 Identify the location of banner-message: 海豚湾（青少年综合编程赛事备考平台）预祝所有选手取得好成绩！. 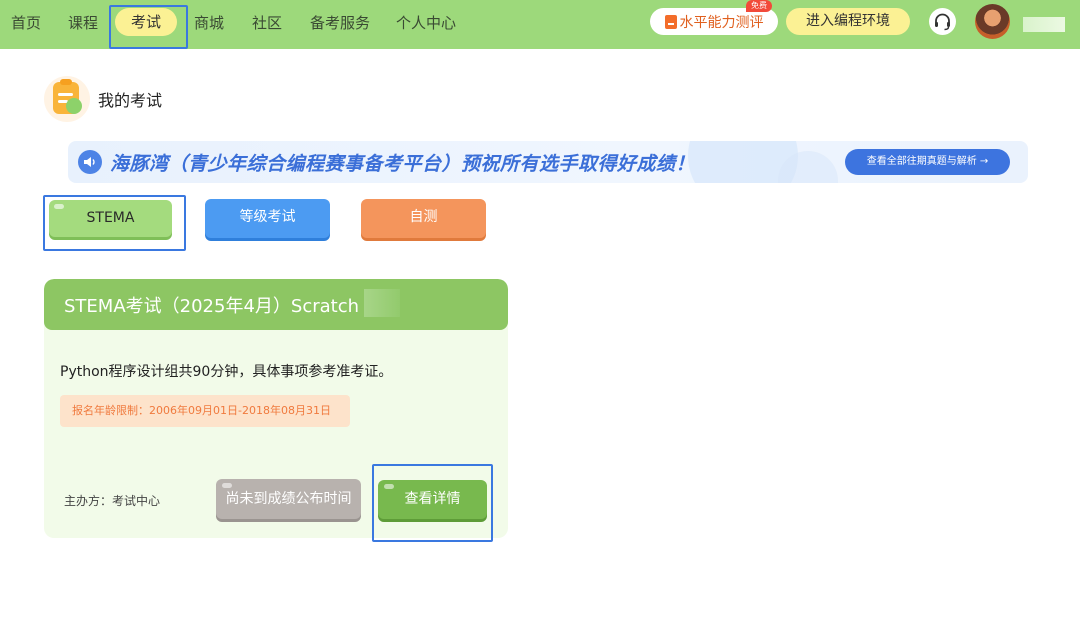
(403, 164).